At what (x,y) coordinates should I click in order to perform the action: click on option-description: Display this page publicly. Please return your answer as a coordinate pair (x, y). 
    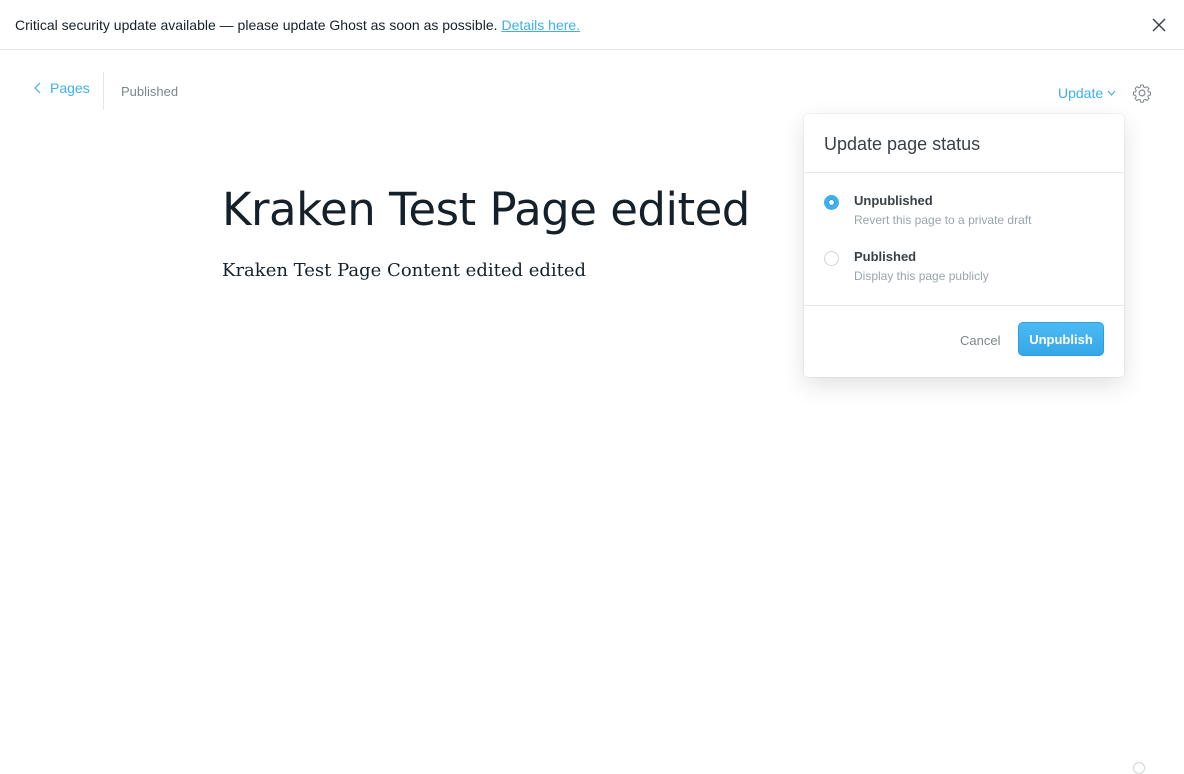
    Looking at the image, I should click on (921, 276).